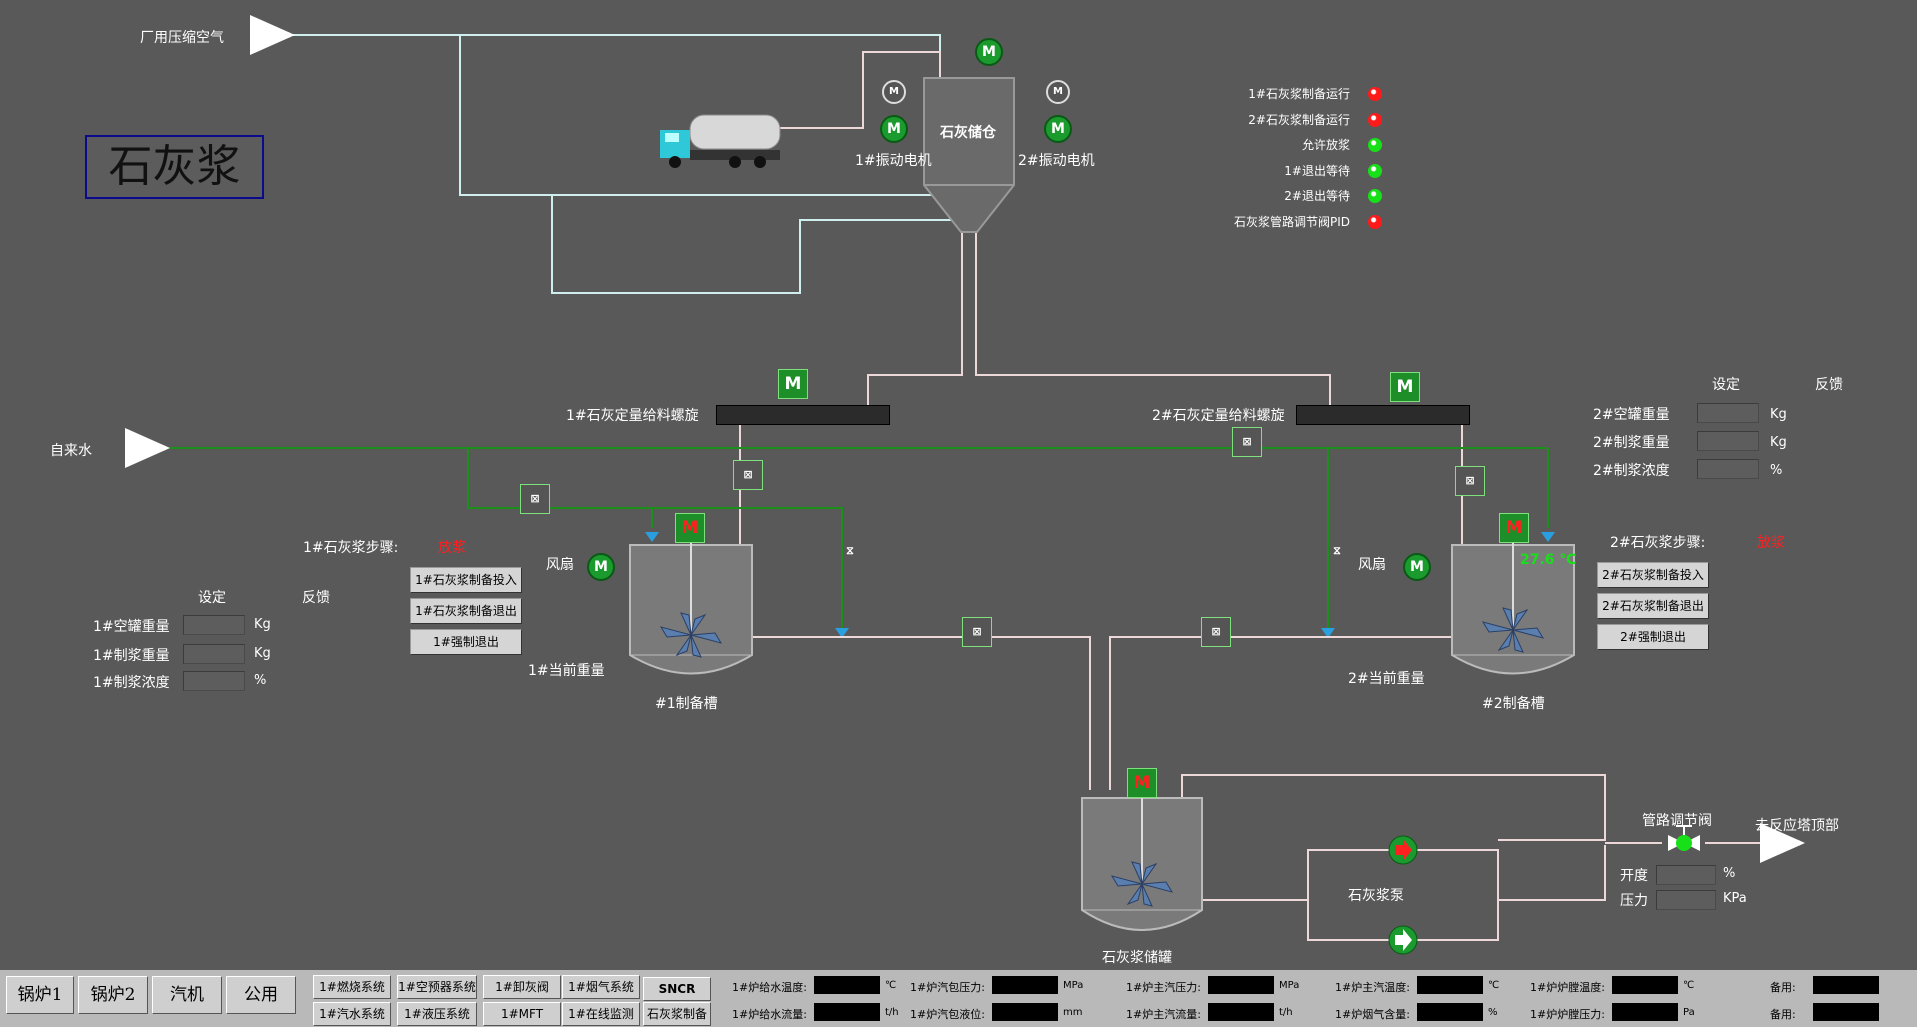 This screenshot has width=1917, height=1027. What do you see at coordinates (1216, 632) in the screenshot?
I see `drain-valve-2-icon: ⊠` at bounding box center [1216, 632].